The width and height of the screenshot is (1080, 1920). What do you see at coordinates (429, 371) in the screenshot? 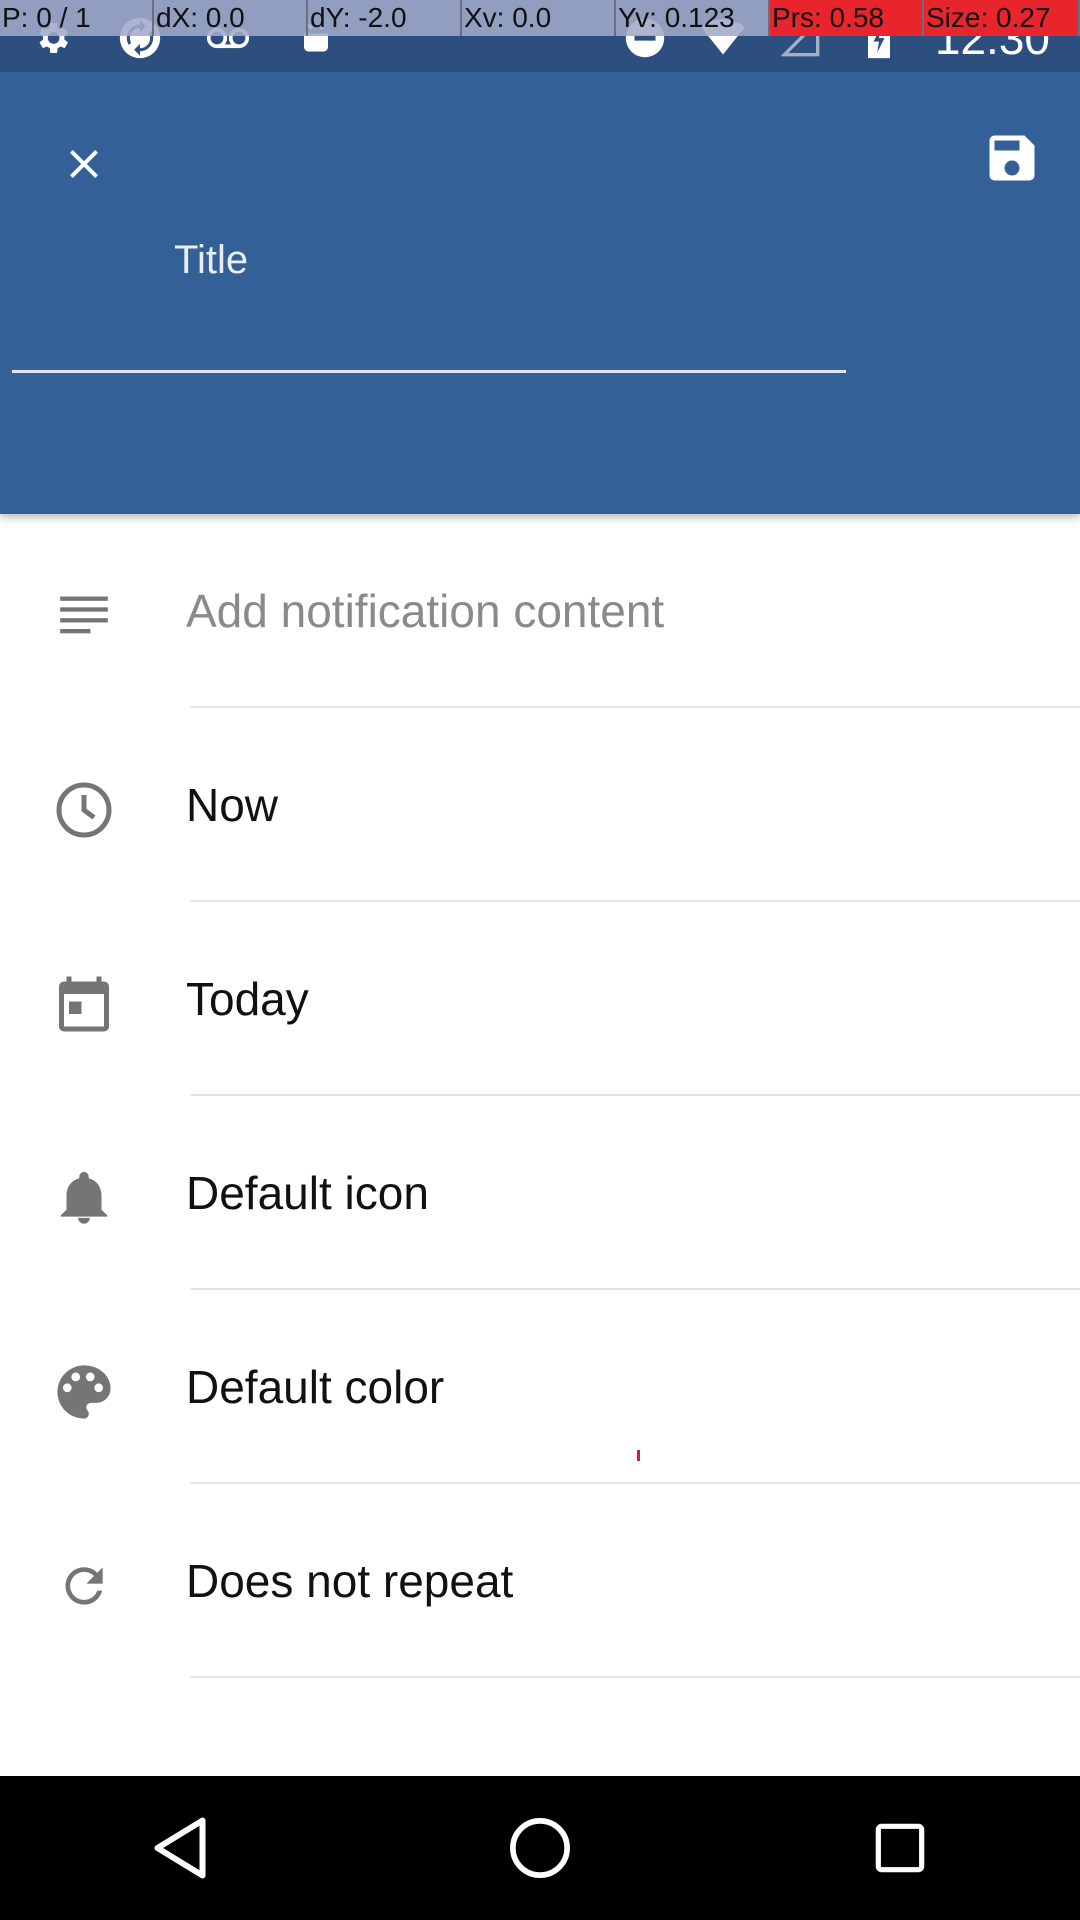
I see `title-underline` at bounding box center [429, 371].